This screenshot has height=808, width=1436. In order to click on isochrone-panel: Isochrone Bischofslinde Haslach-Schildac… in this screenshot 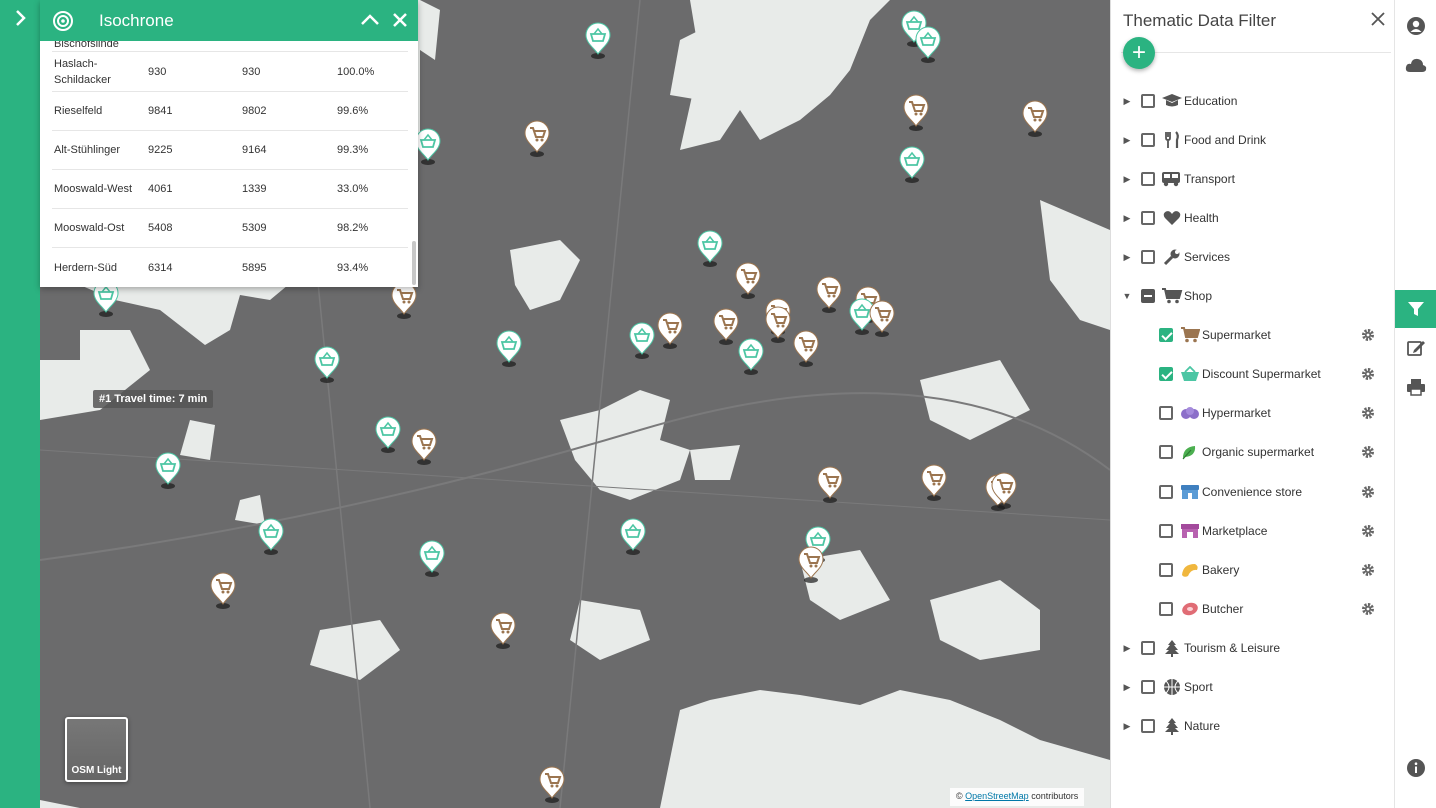, I will do `click(229, 143)`.